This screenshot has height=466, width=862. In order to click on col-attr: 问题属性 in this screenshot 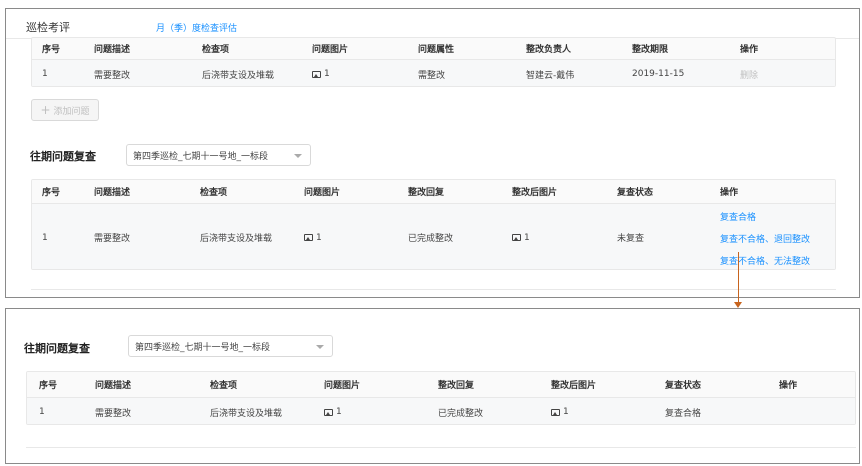, I will do `click(436, 50)`.